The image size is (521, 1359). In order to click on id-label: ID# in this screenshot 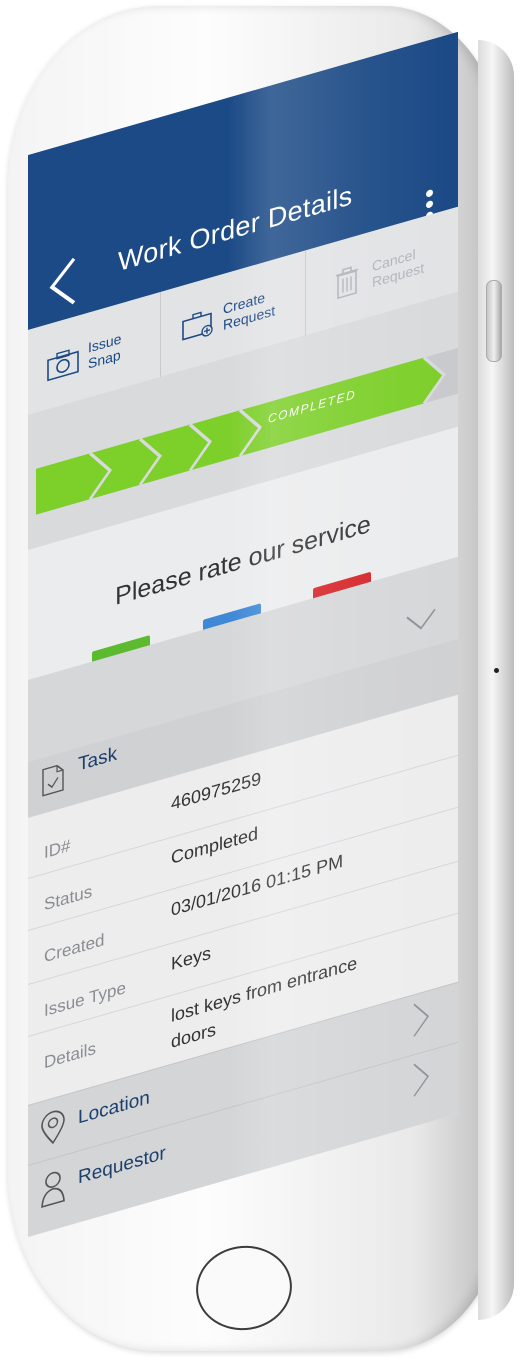, I will do `click(57, 849)`.